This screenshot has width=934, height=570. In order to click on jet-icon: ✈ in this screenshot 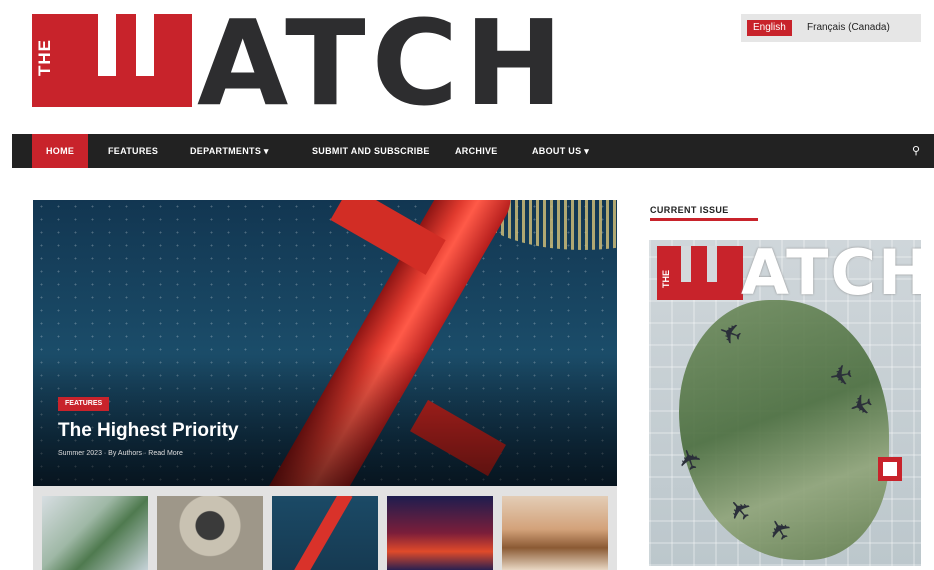, I will do `click(841, 374)`.